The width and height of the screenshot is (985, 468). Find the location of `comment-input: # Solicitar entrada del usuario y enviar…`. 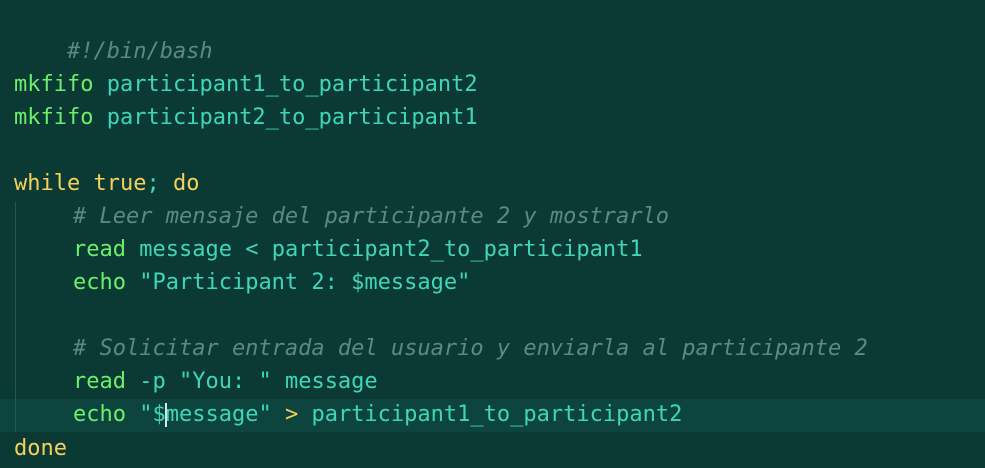

comment-input: # Solicitar entrada del usuario y enviar… is located at coordinates (470, 348).